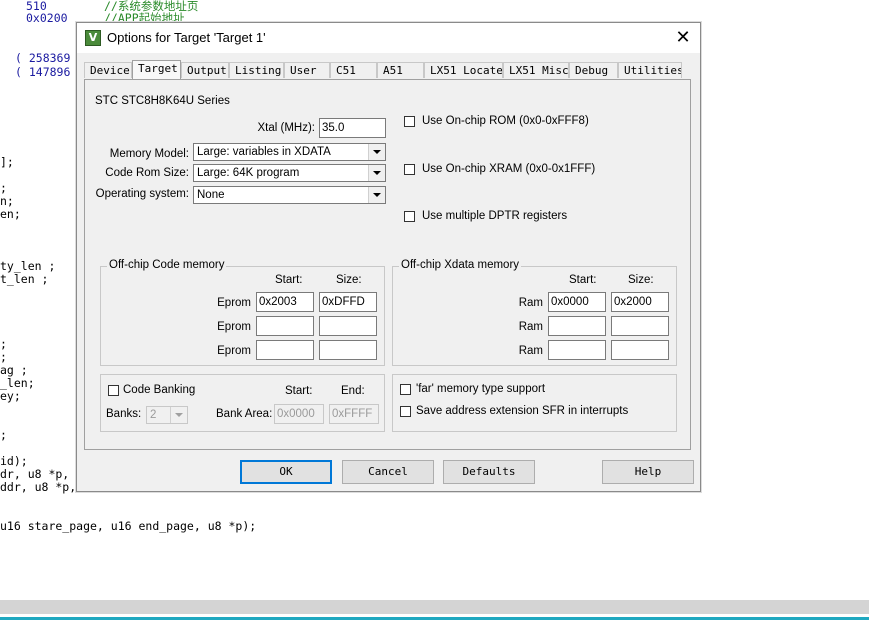  What do you see at coordinates (489, 472) in the screenshot?
I see `defaults-button: Defaults` at bounding box center [489, 472].